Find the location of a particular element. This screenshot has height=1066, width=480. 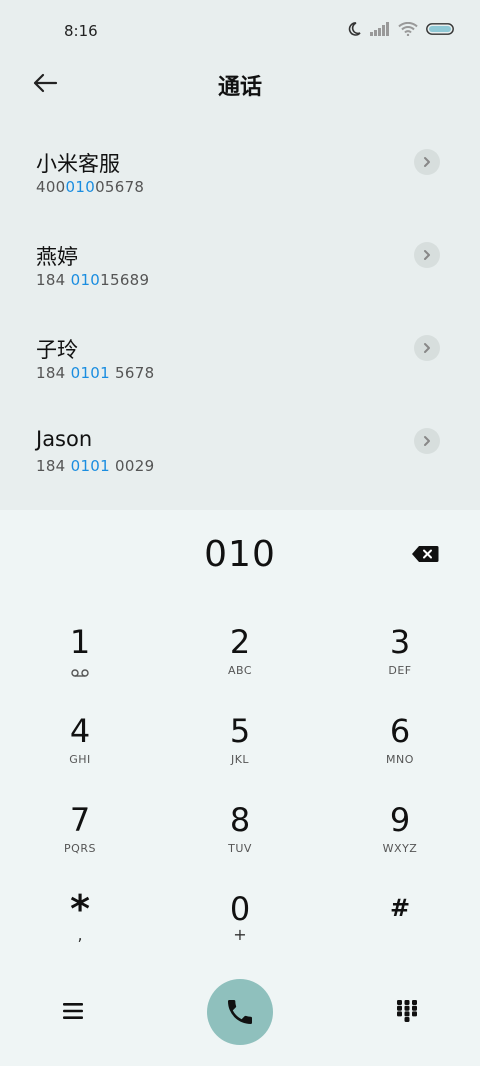

menu-button is located at coordinates (73, 1011).